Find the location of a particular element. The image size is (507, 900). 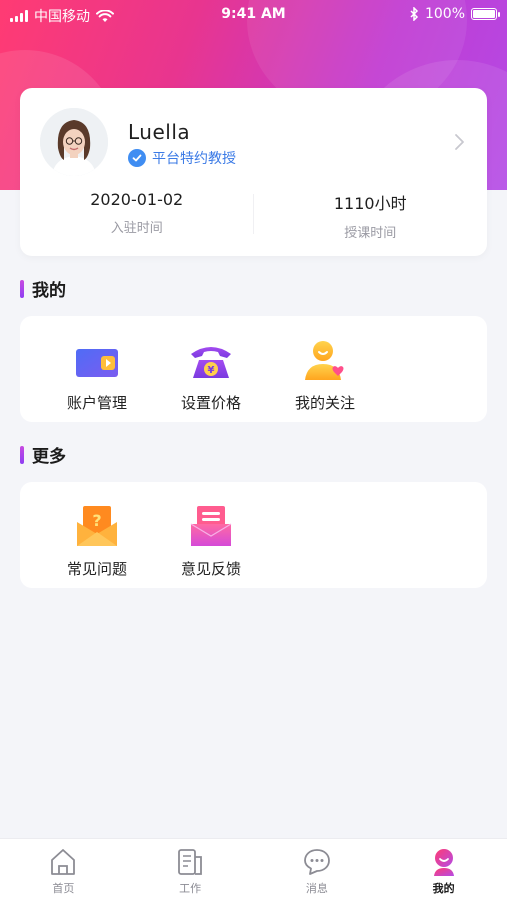

menu-item-label: 意见反馈 is located at coordinates (210, 569).